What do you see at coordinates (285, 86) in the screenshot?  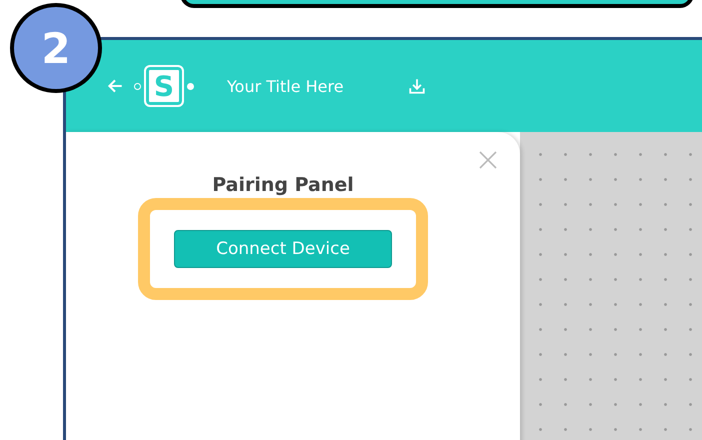 I see `project-title: Your Title Here` at bounding box center [285, 86].